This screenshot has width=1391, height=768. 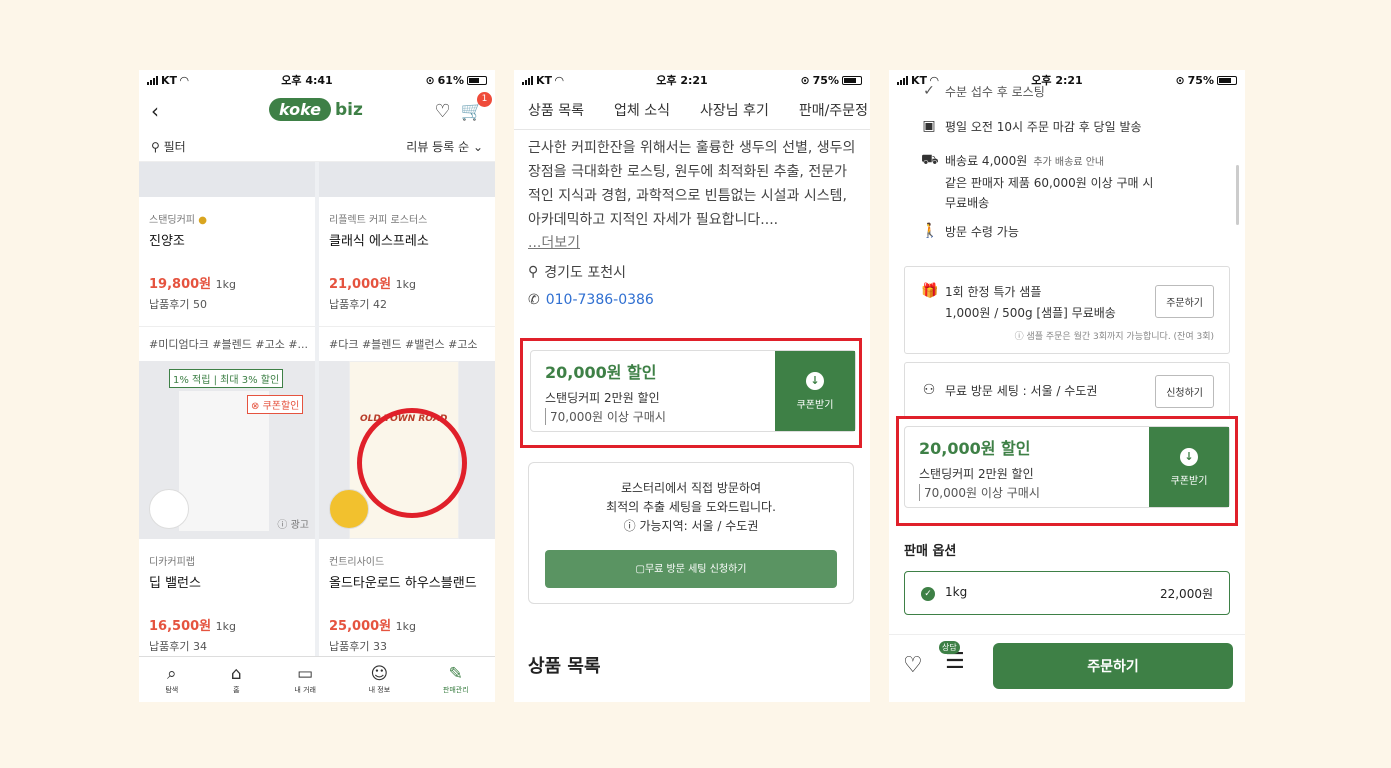 What do you see at coordinates (1114, 337) in the screenshot?
I see `sample-note: ⓘ 샘플 주문은 월간 3회까지 가능합니다. (잔여 3회)` at bounding box center [1114, 337].